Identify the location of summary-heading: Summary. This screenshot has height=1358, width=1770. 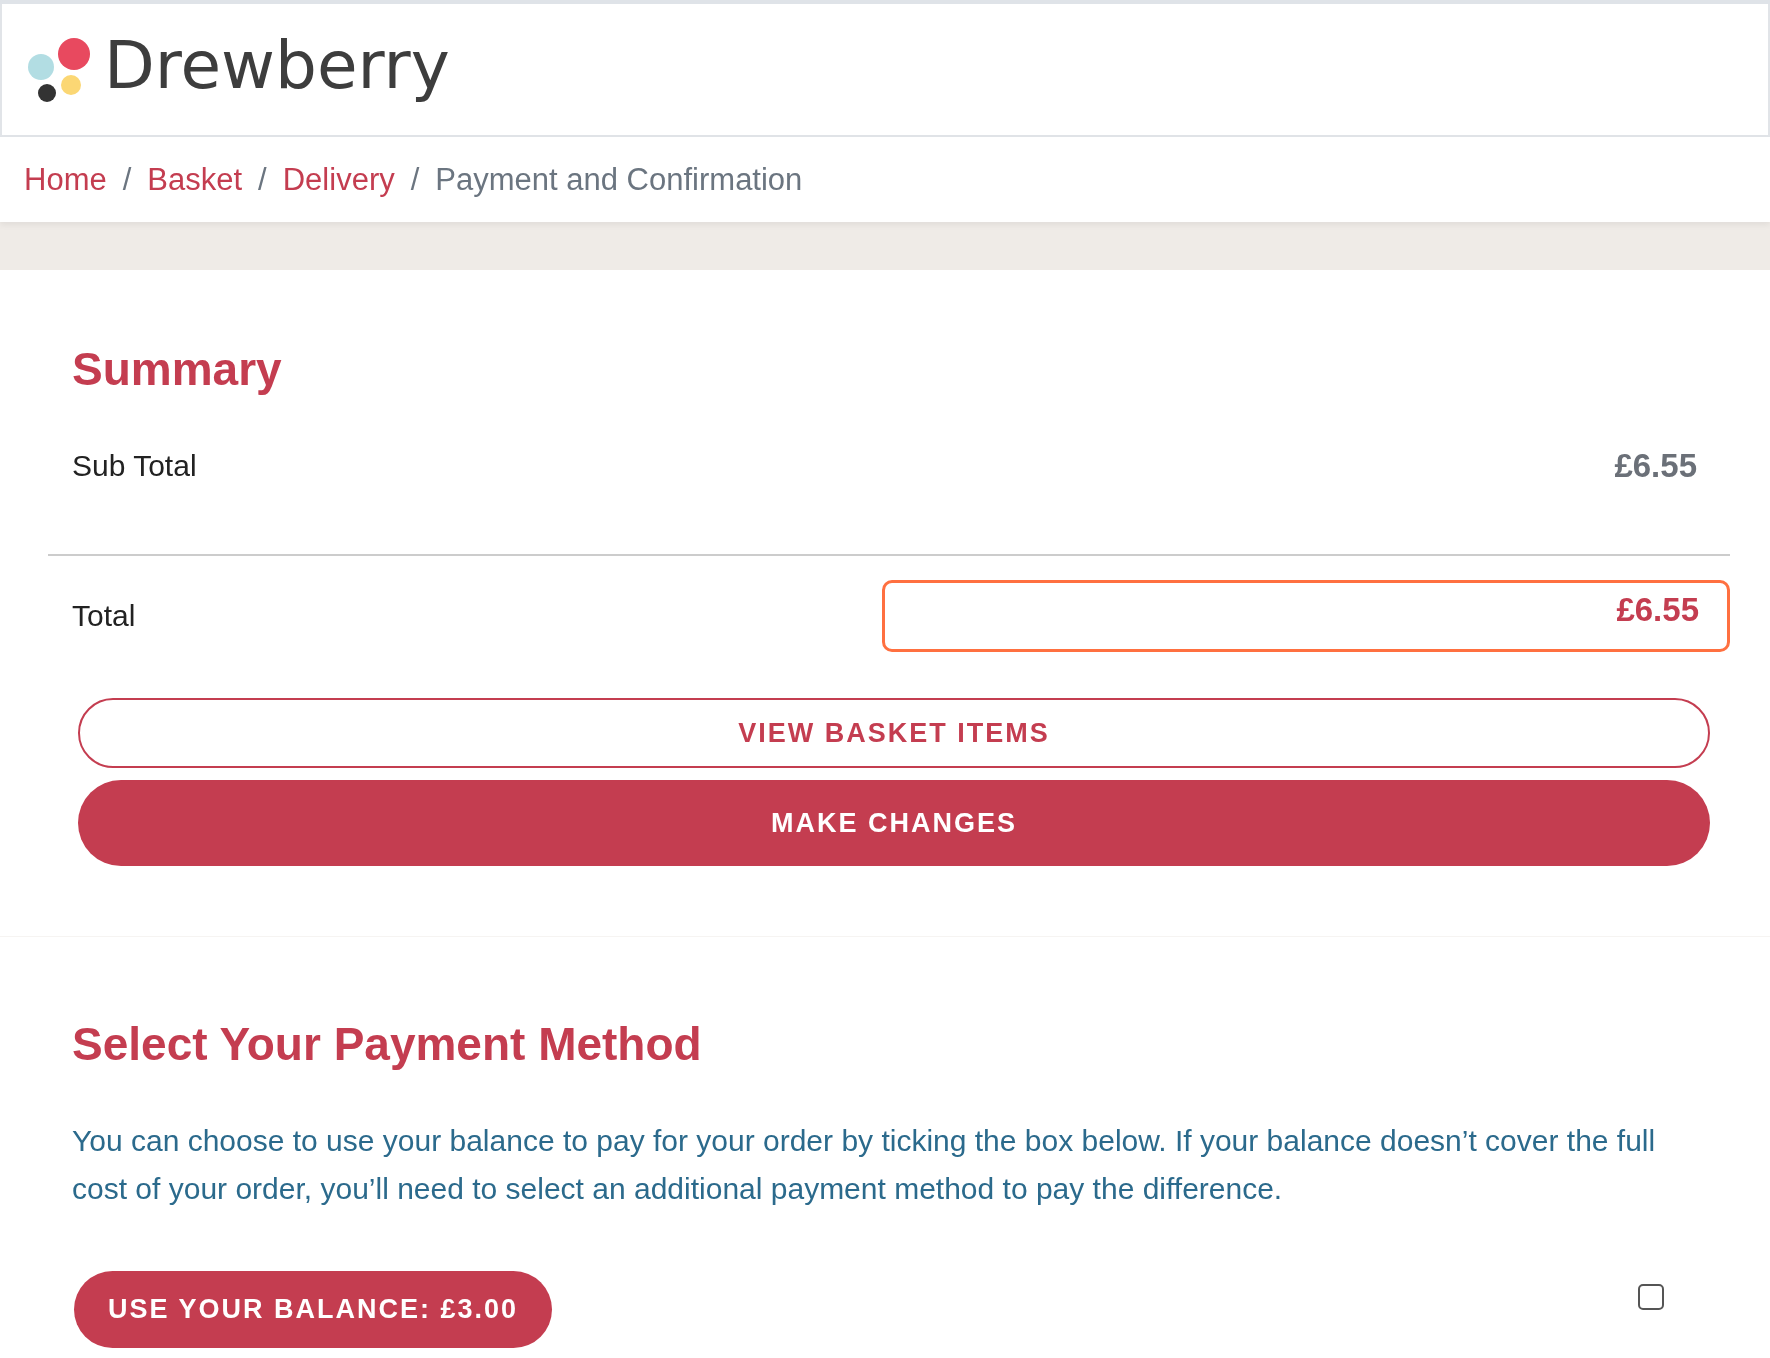
(177, 369).